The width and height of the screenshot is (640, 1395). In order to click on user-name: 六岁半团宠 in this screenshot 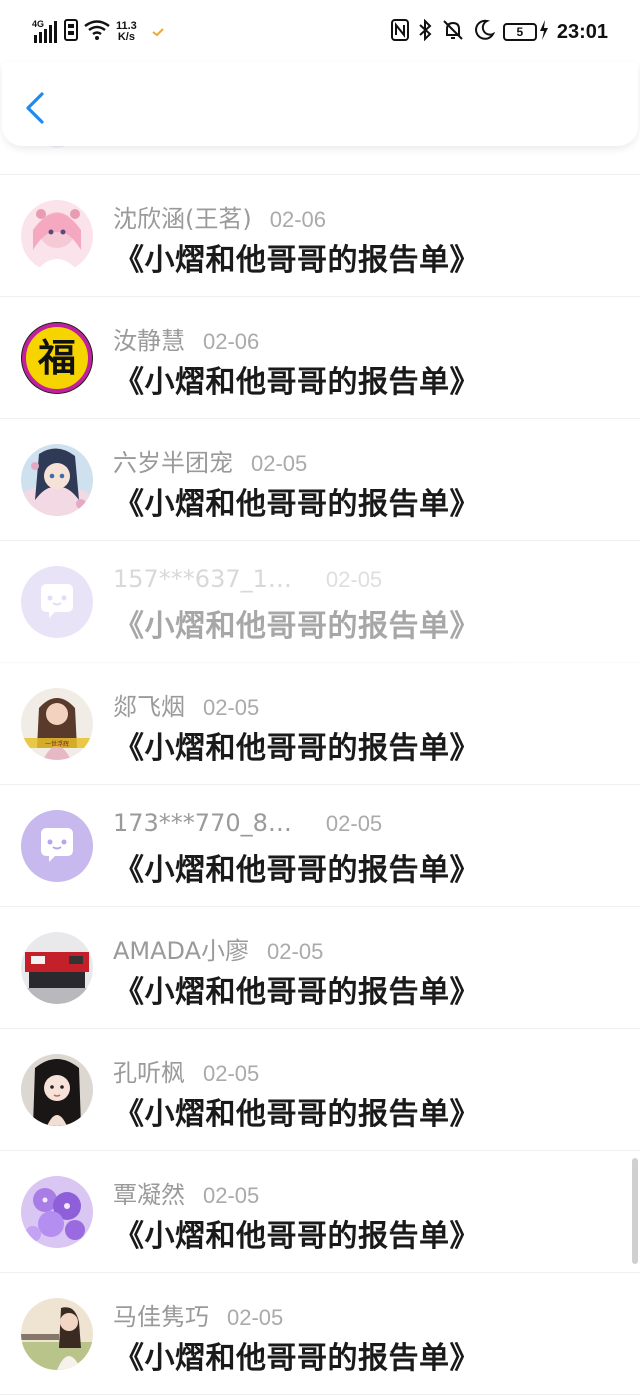, I will do `click(173, 463)`.